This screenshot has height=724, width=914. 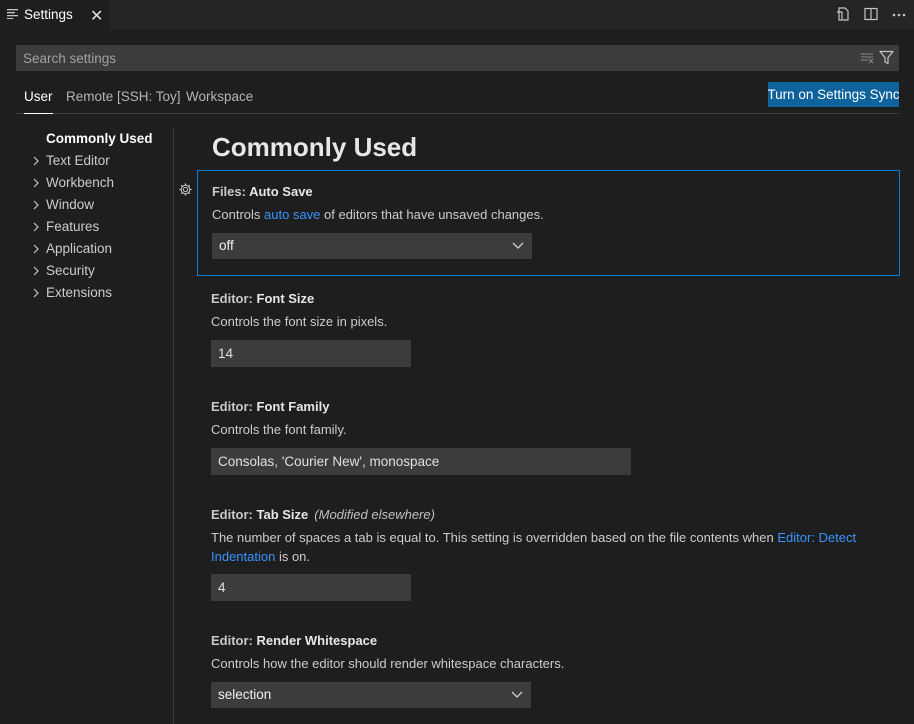 I want to click on open-settings-json-icon, so click(x=843, y=14).